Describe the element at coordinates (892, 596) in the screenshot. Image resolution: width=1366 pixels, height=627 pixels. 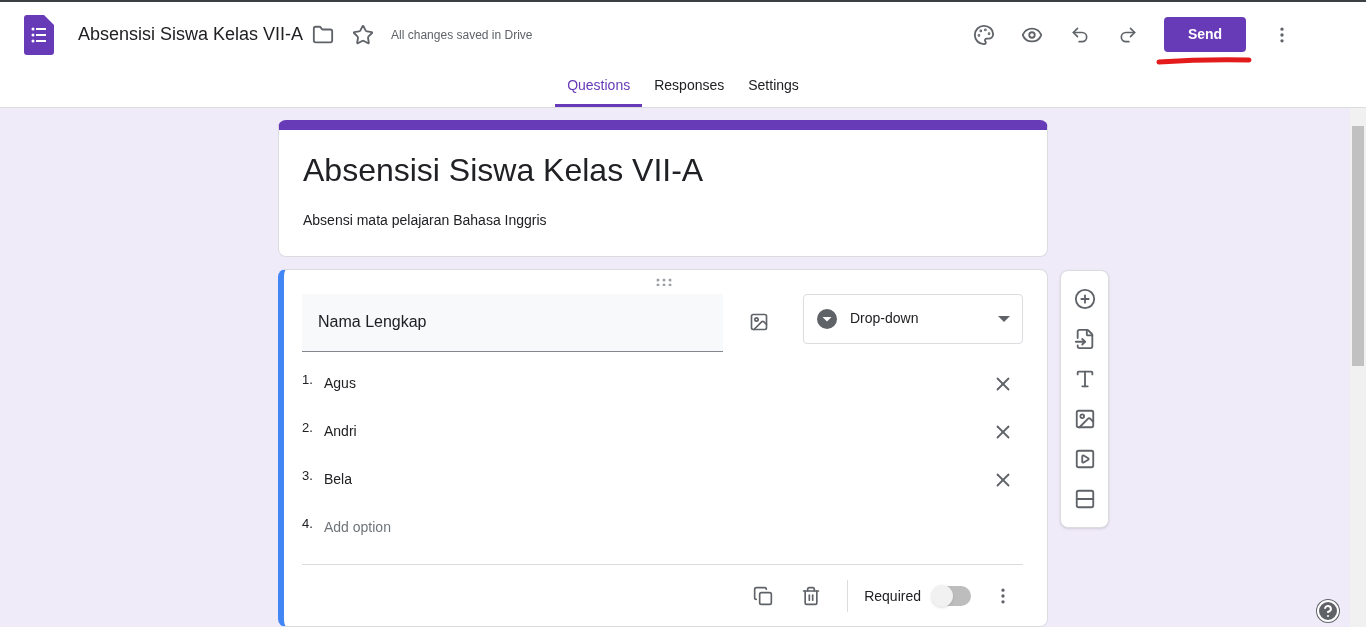
I see `required-label: Required` at that location.